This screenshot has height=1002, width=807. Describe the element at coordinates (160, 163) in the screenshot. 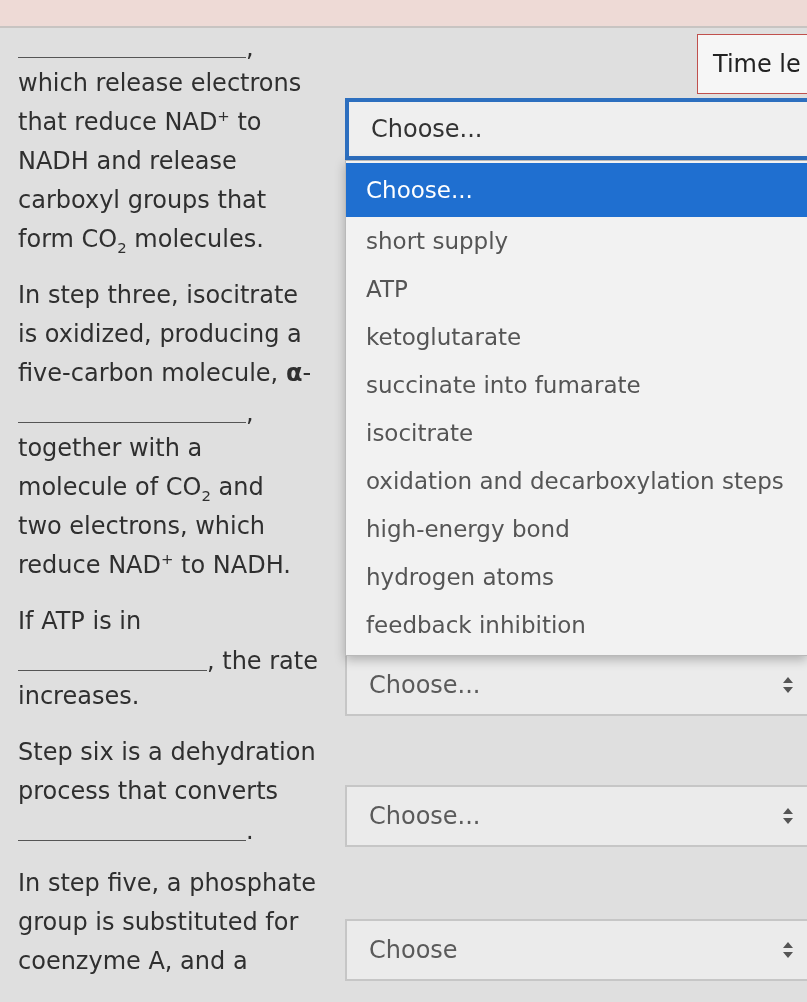

I see `question-text: which release electrons that reduce NAD$^{+}$ to NADH and release carboxyl groups that form CO$_{2}$ molecules.` at that location.